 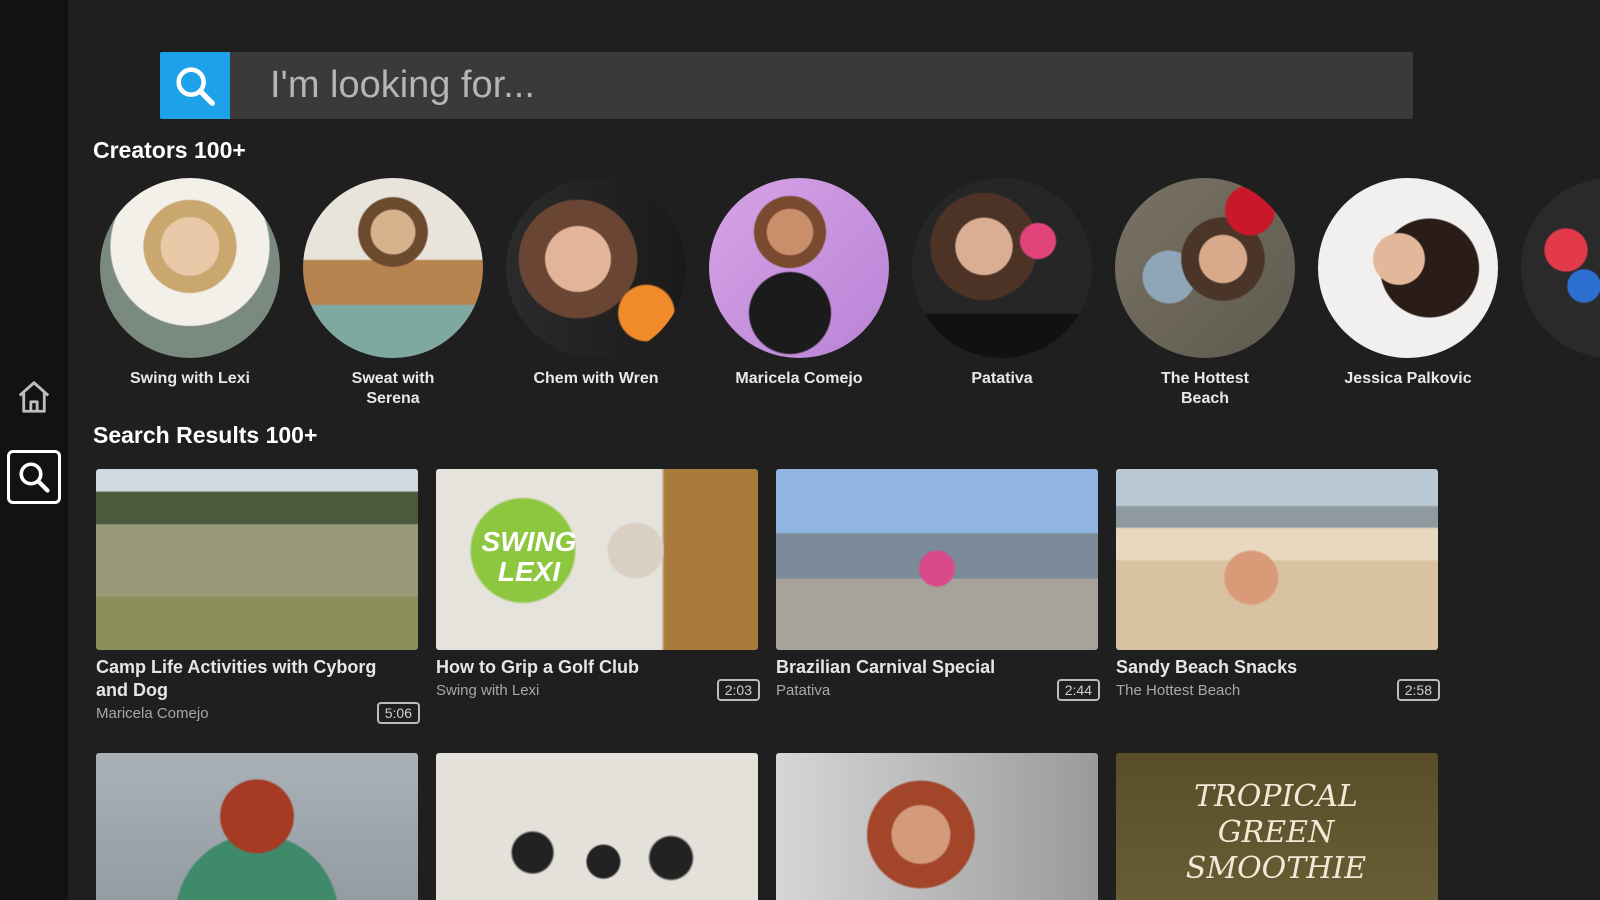 I want to click on creator-item: Jessica Palkovic, so click(x=1408, y=283).